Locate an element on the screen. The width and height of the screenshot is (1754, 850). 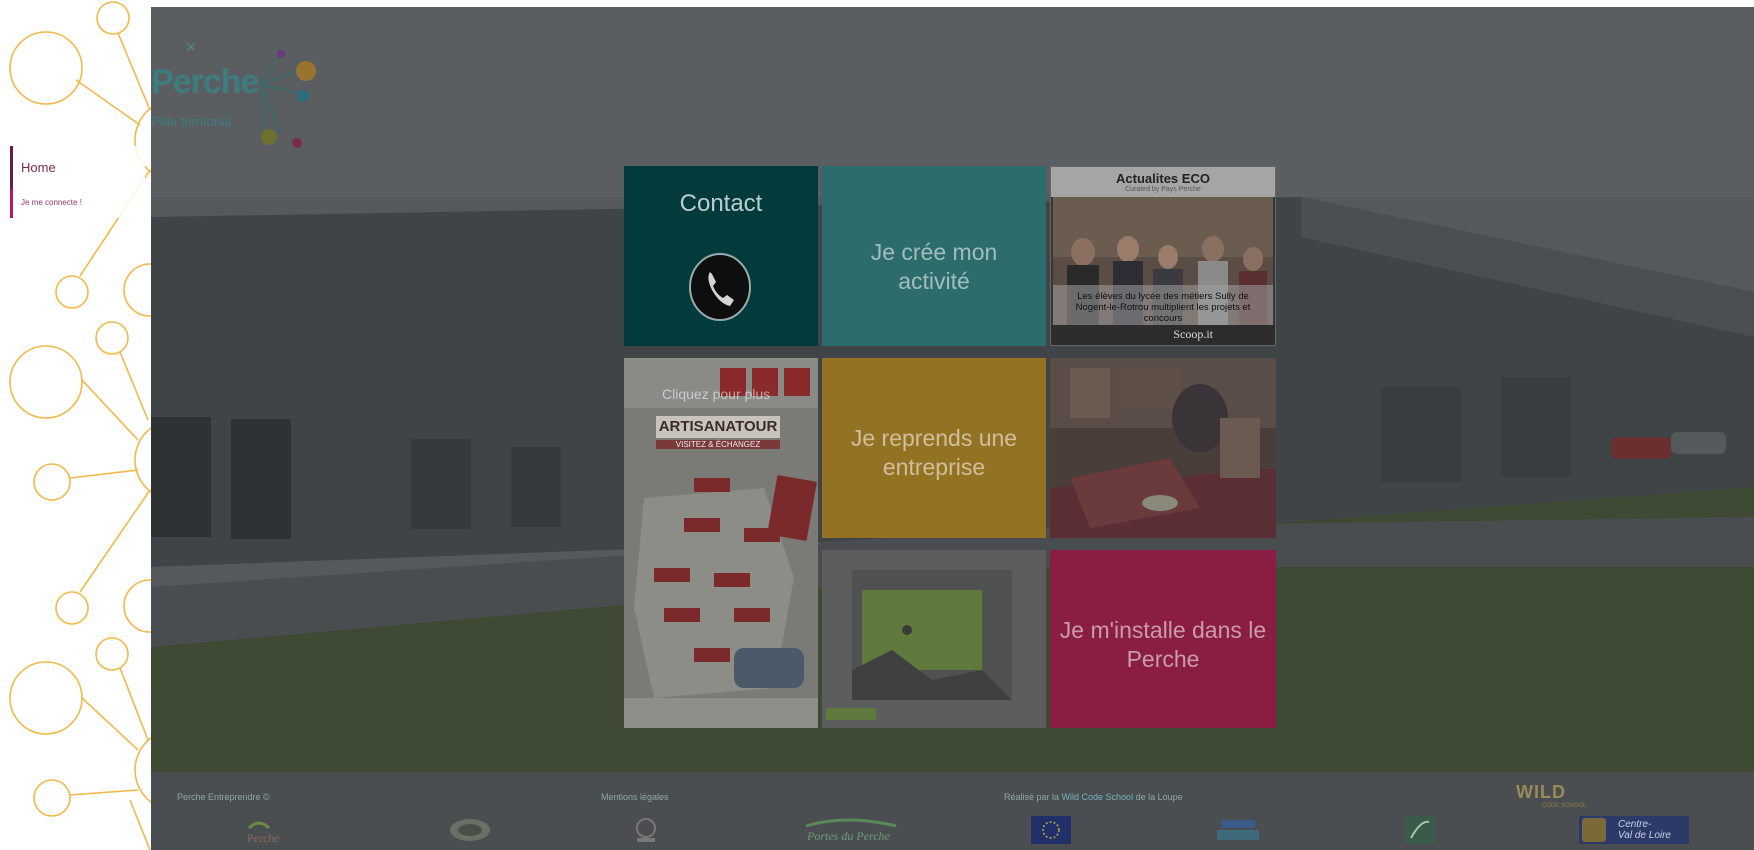
news-subtitle: Curated by Pays Perche is located at coordinates (1163, 189).